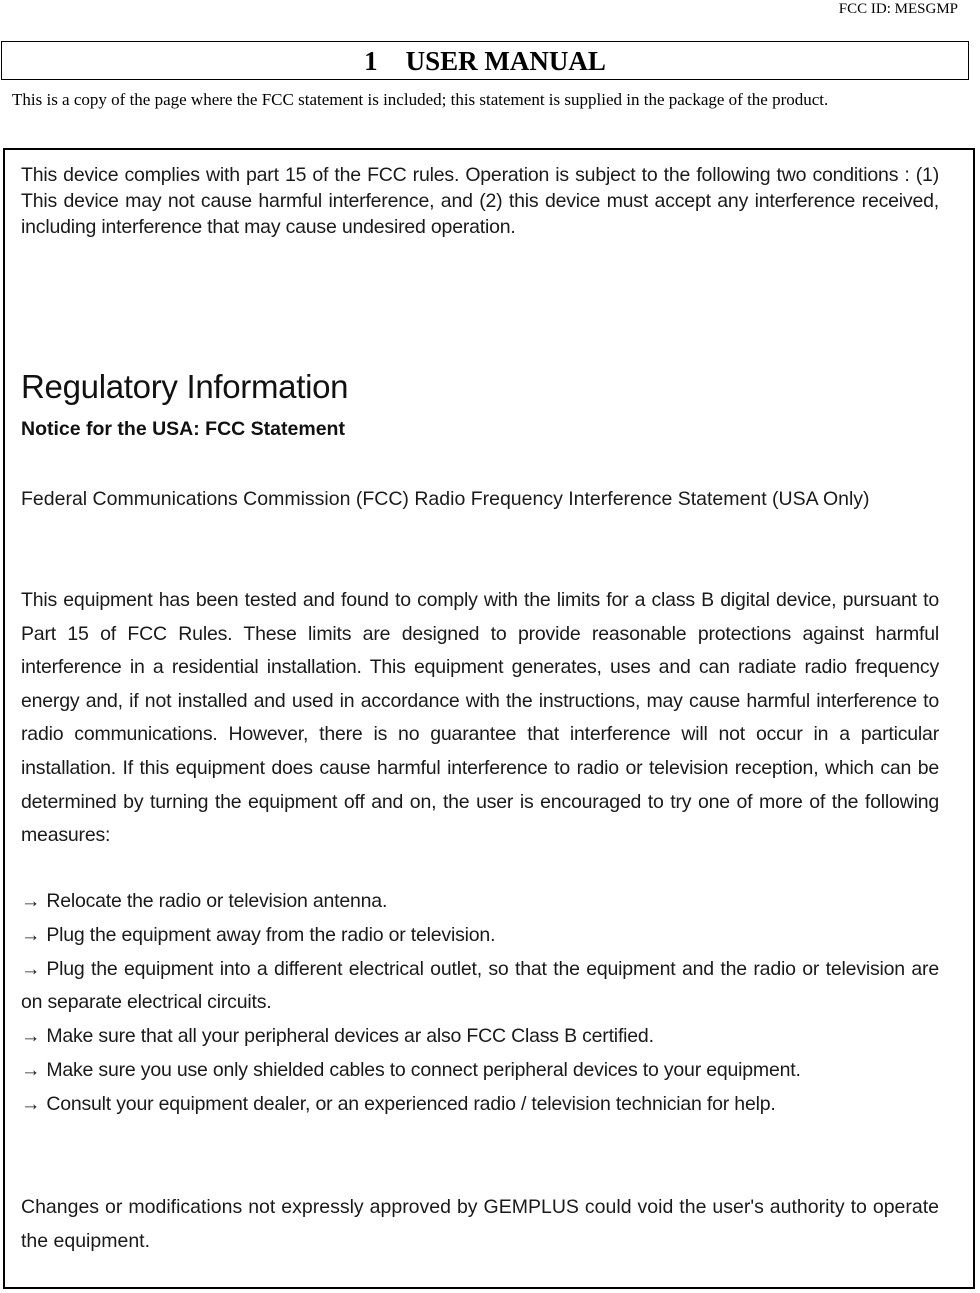  I want to click on section-title-box: 1 USER MANUAL, so click(485, 60).